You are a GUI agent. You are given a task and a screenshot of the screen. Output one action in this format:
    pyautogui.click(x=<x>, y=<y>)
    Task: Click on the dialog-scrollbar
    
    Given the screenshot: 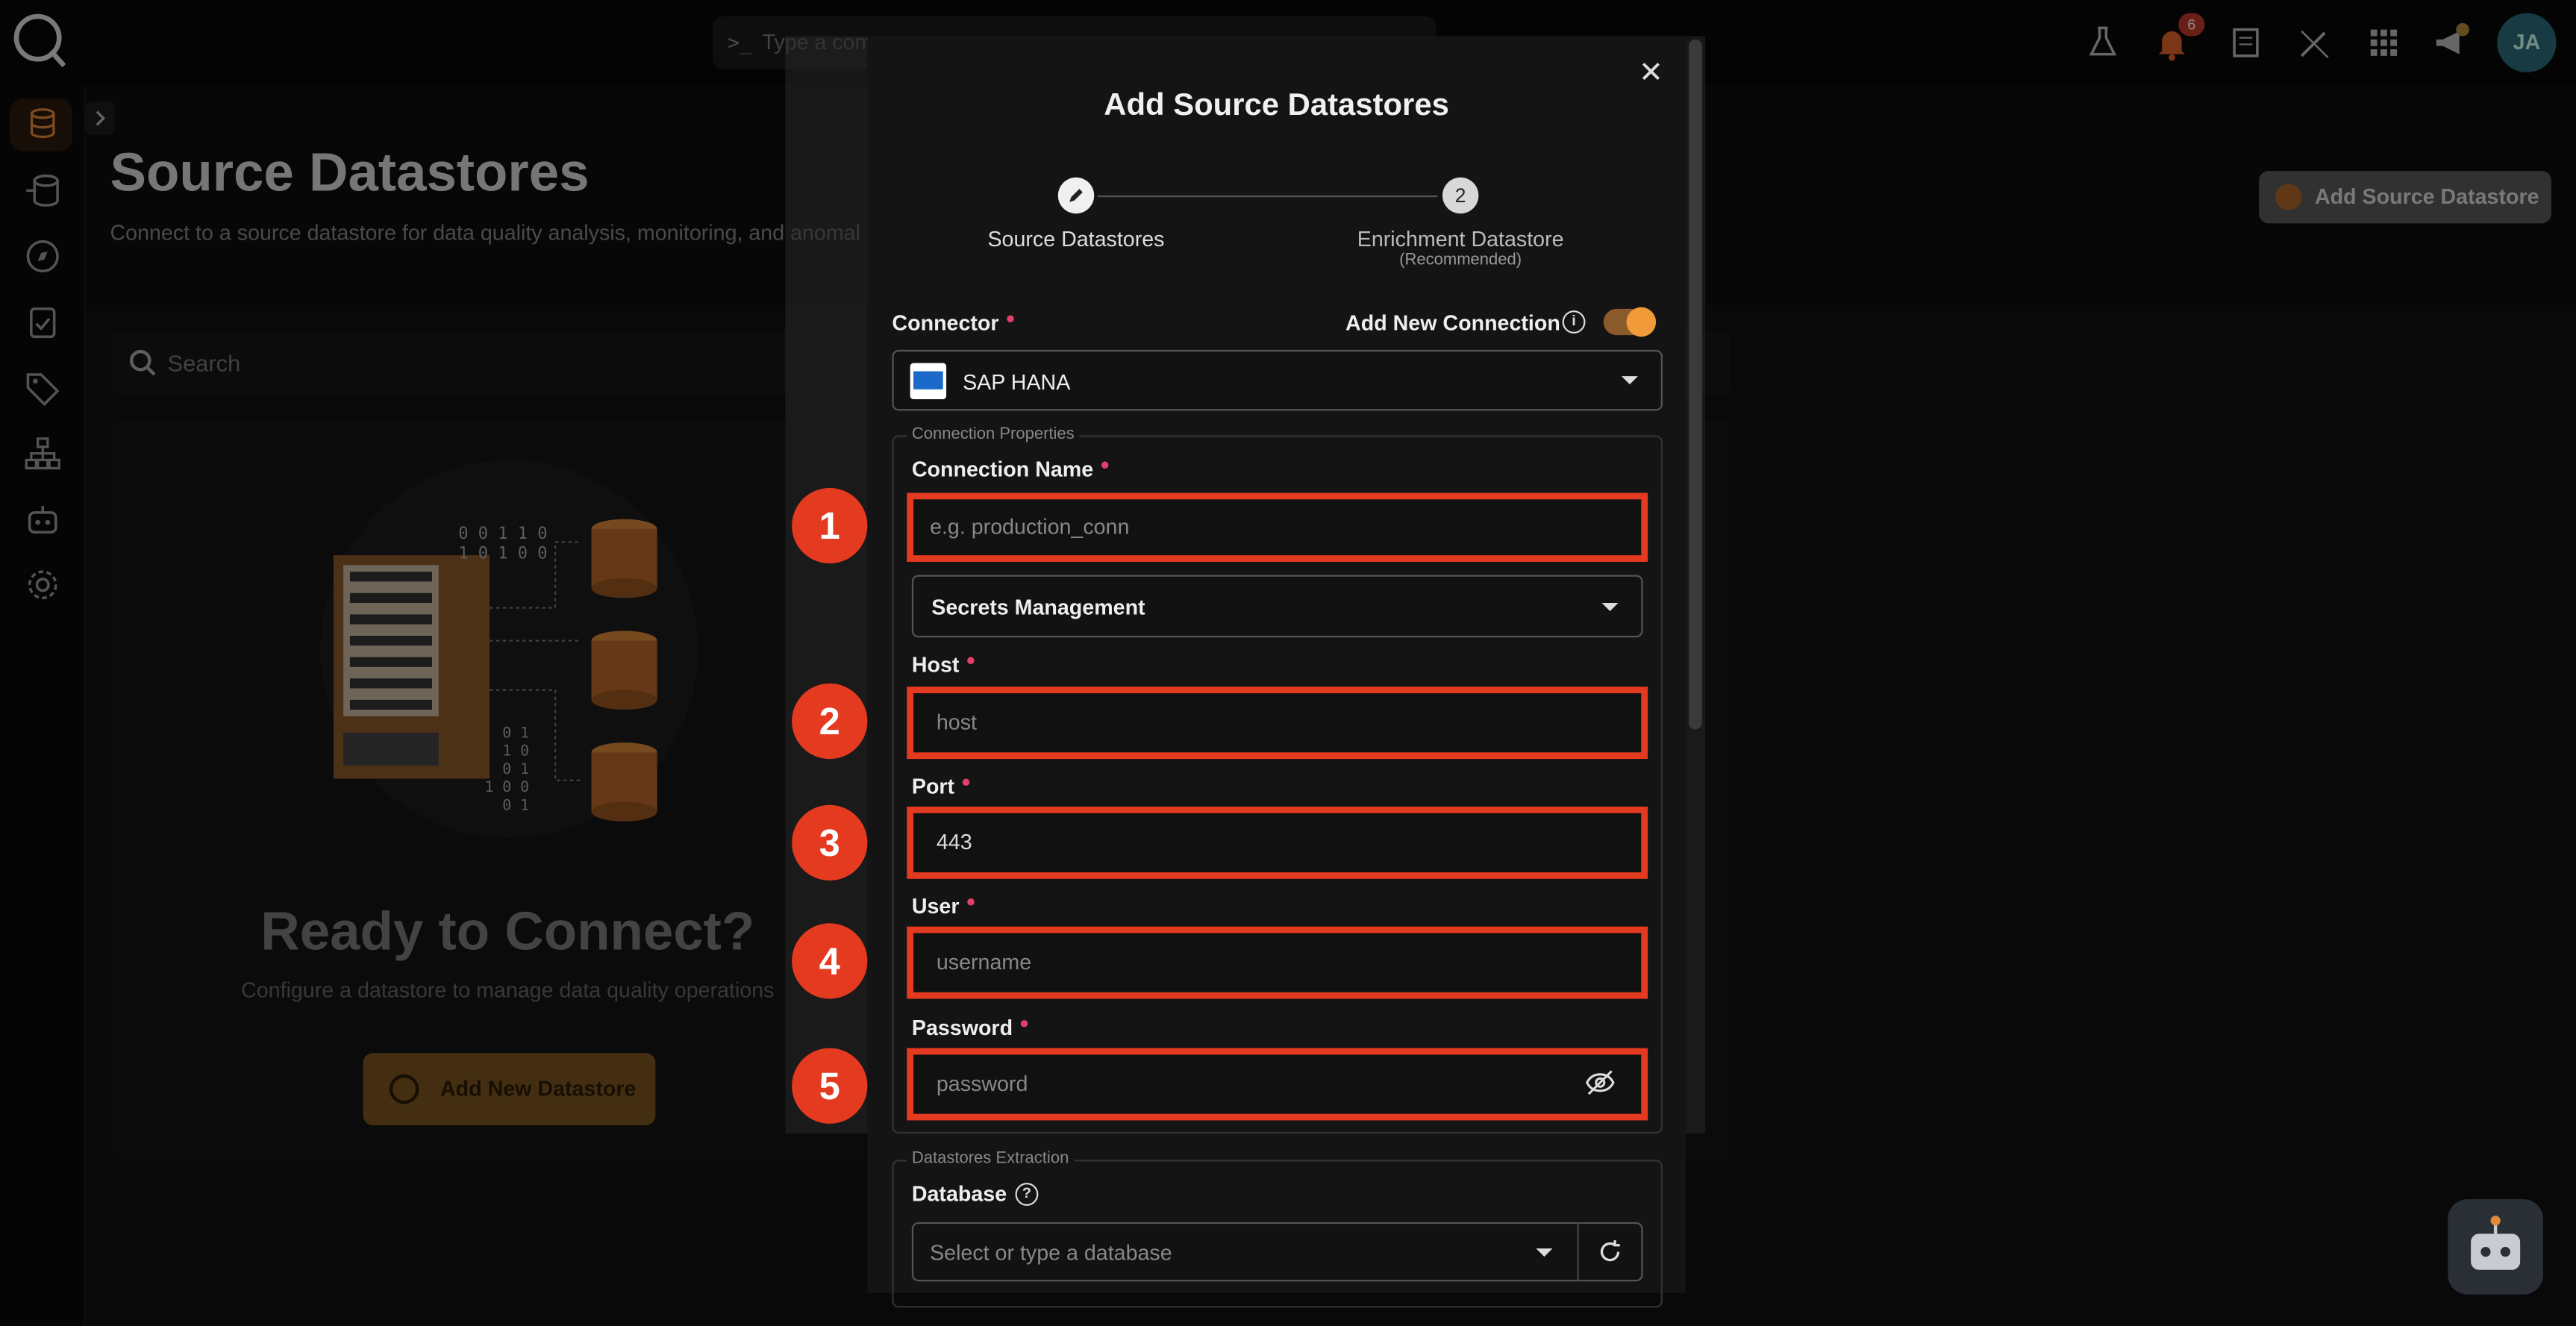 What is the action you would take?
    pyautogui.click(x=1695, y=384)
    